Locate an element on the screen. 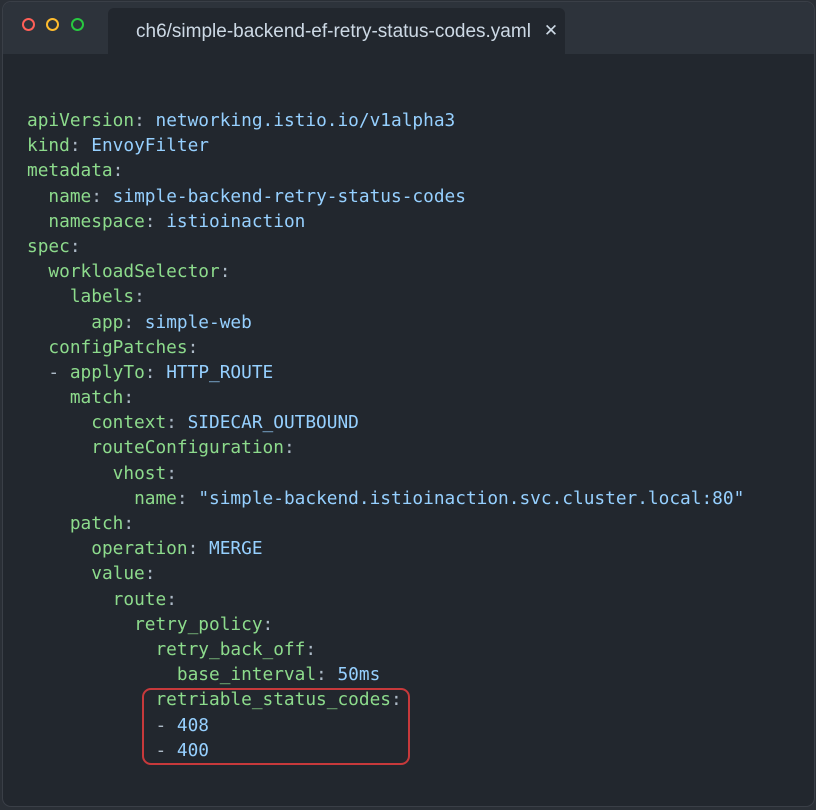  yaml-key: applyTo is located at coordinates (107, 372).